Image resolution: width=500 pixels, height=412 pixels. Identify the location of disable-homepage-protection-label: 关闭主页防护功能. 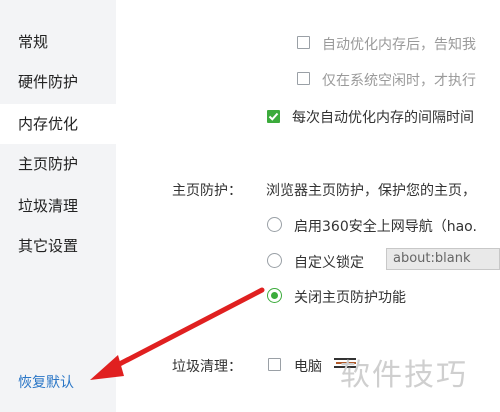
(350, 298).